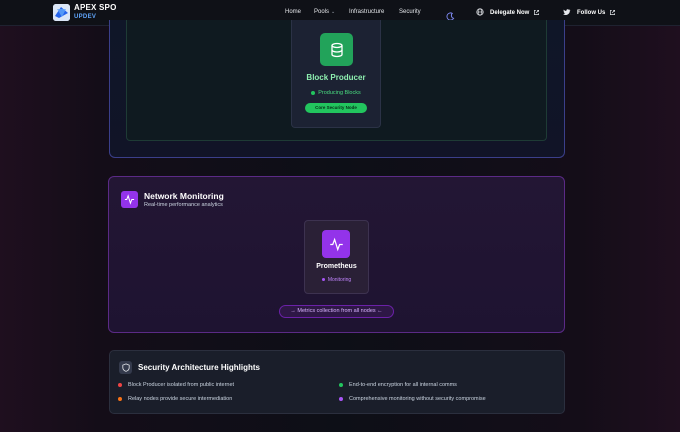  What do you see at coordinates (480, 13) in the screenshot?
I see `globe-icon` at bounding box center [480, 13].